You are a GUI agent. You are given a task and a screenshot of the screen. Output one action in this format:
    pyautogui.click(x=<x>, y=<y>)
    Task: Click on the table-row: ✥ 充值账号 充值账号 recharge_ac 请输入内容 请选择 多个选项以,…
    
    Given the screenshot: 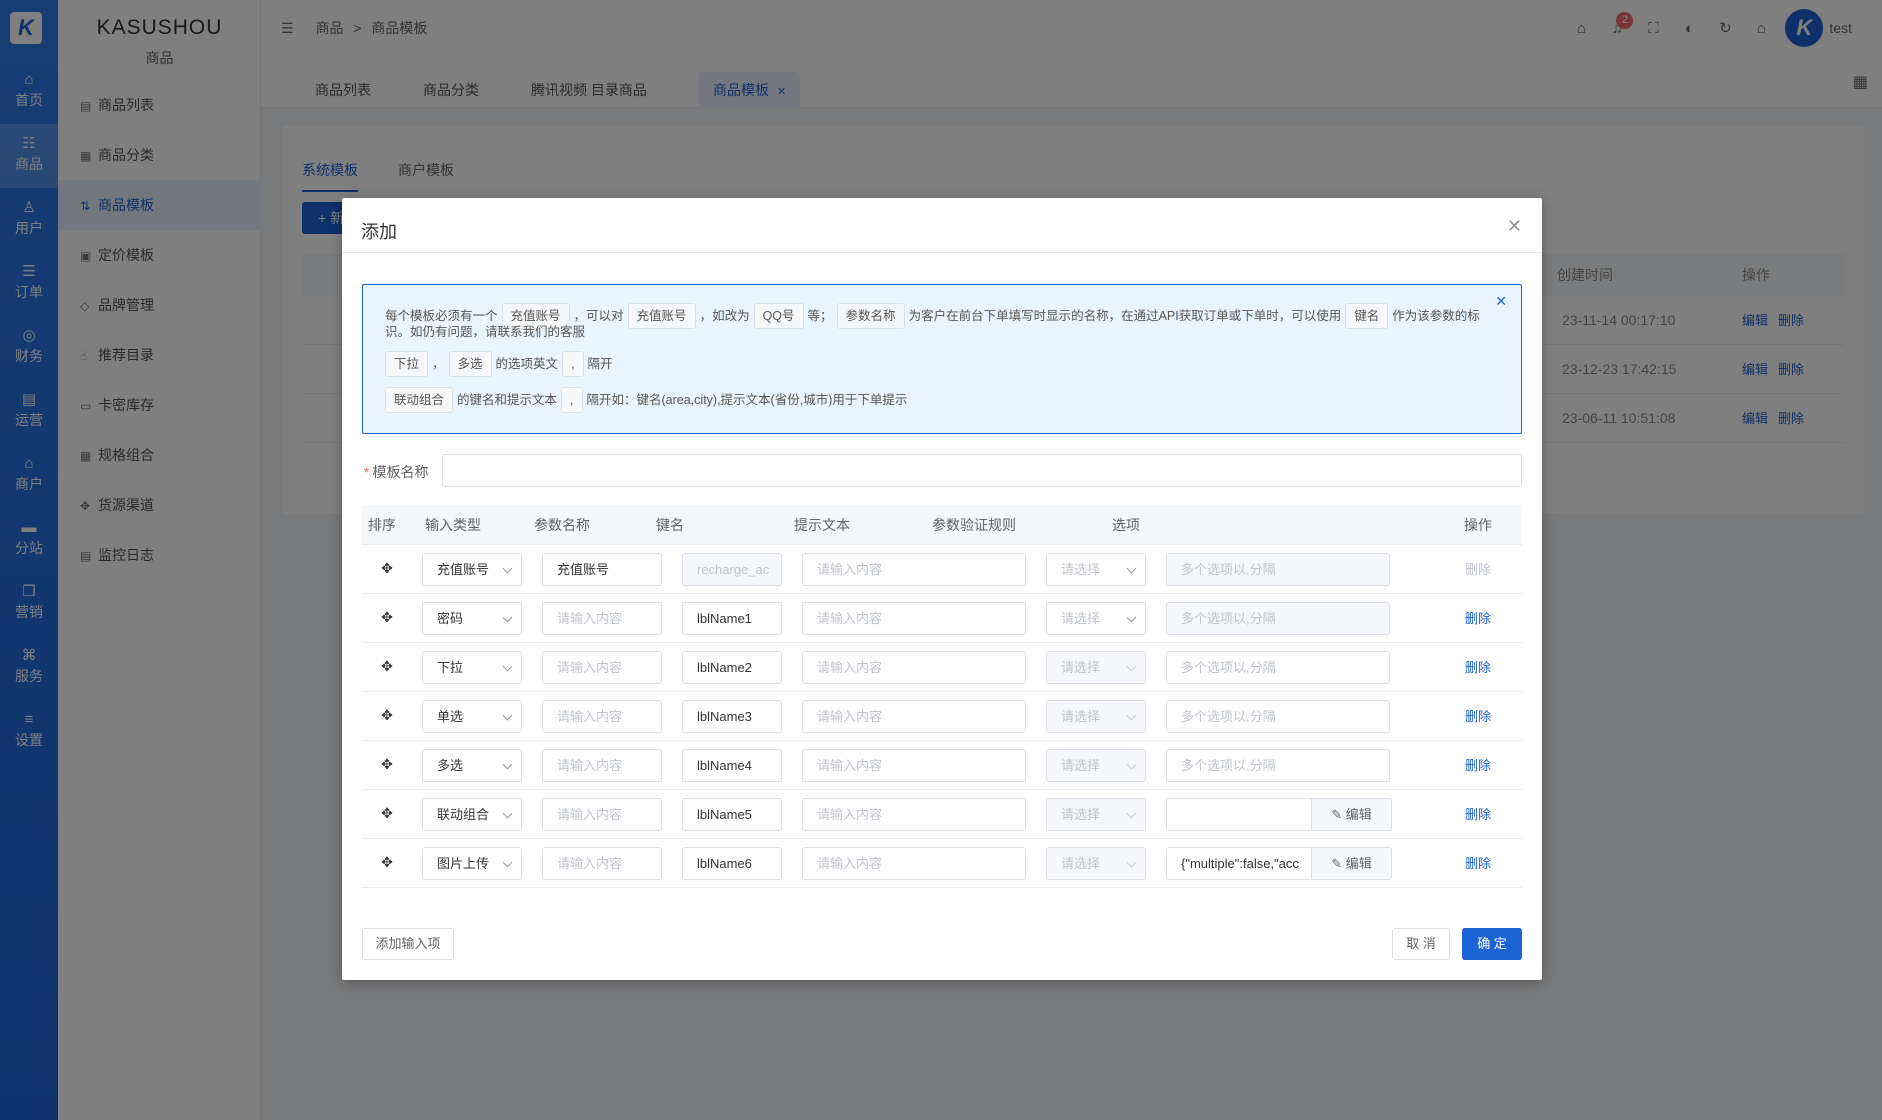 What is the action you would take?
    pyautogui.click(x=942, y=569)
    